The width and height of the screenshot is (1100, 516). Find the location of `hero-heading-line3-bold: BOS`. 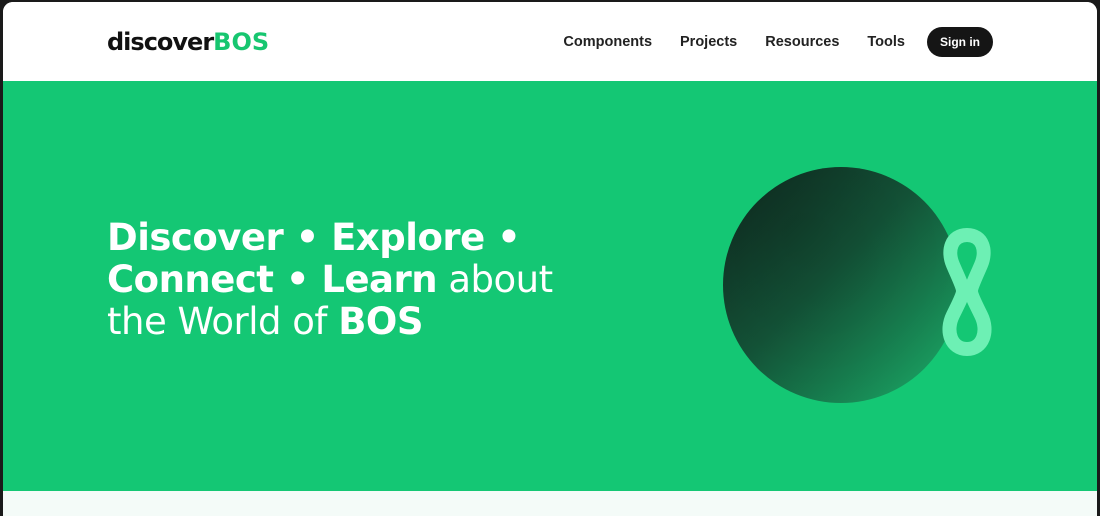

hero-heading-line3-bold: BOS is located at coordinates (381, 321).